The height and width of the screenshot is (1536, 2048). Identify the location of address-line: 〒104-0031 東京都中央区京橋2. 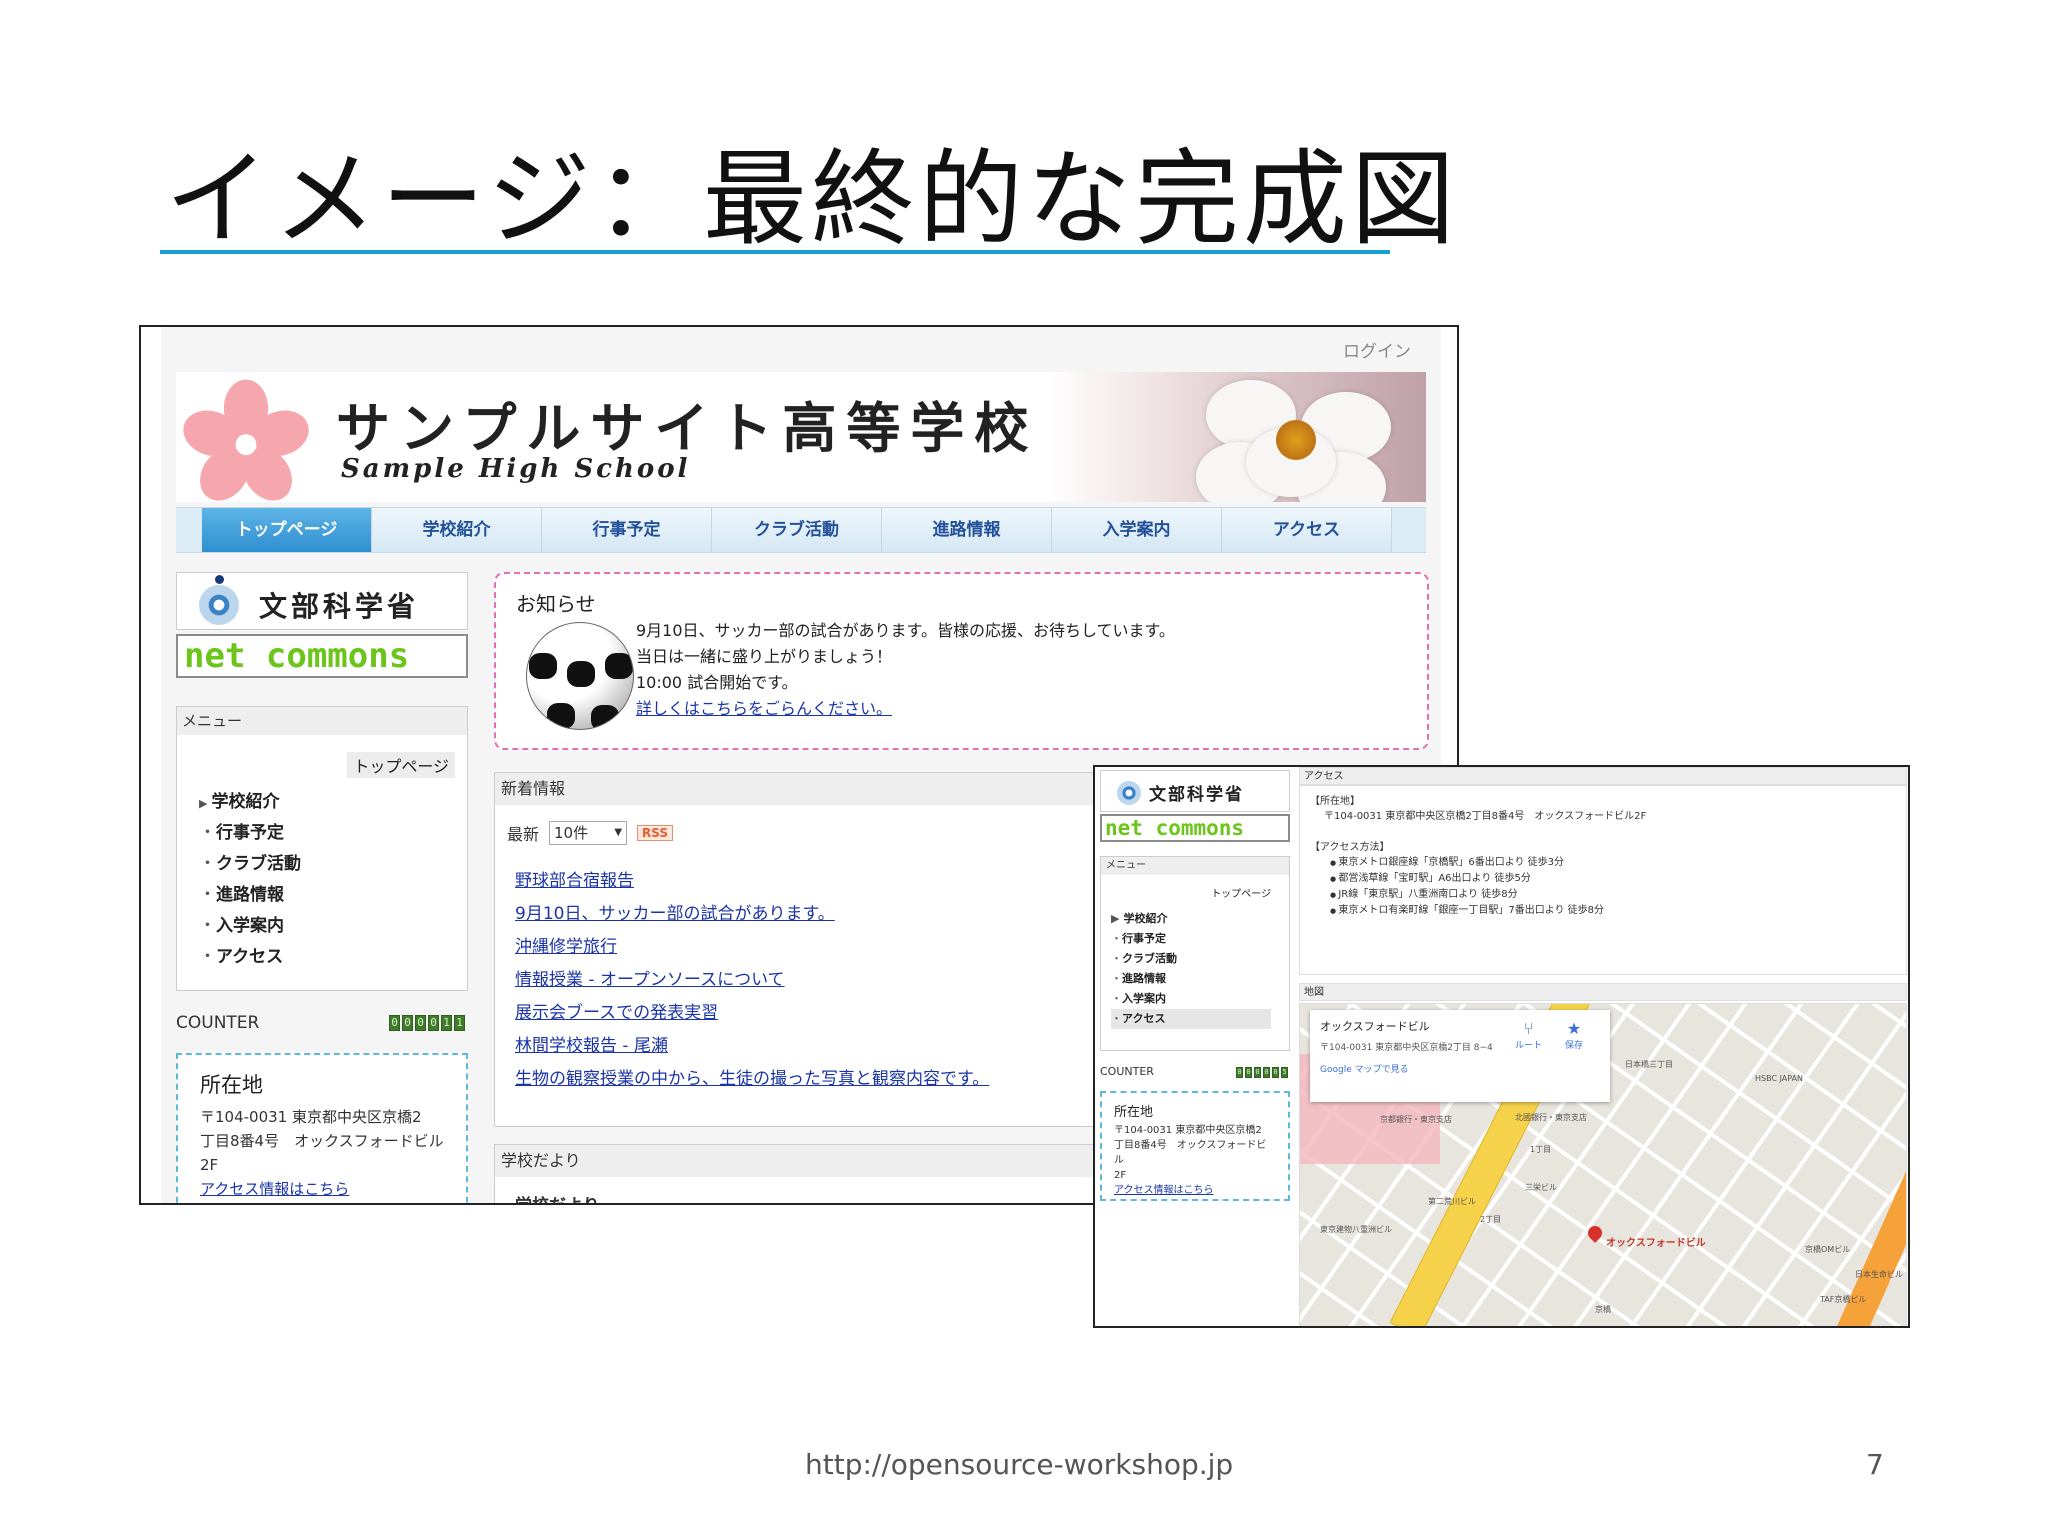
(1188, 1130).